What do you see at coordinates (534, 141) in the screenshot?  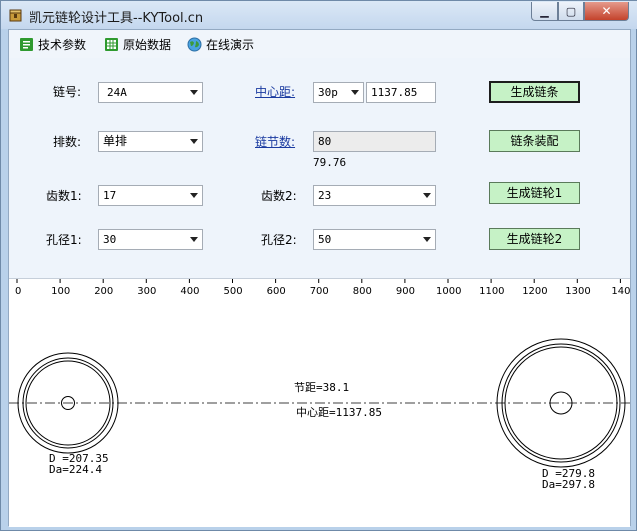 I see `chain-assembly-button: 链条装配` at bounding box center [534, 141].